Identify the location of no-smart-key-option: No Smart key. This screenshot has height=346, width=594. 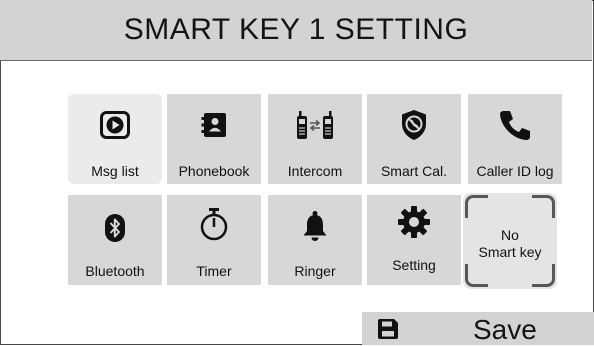
(510, 241).